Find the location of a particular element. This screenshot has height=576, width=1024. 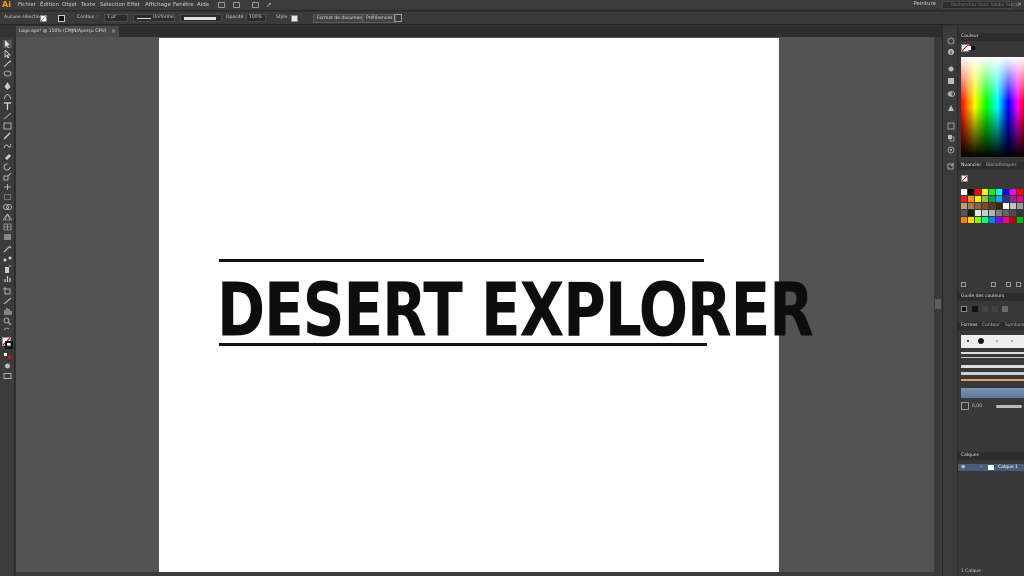

swap-fill-stroke-icon is located at coordinates (7, 331).